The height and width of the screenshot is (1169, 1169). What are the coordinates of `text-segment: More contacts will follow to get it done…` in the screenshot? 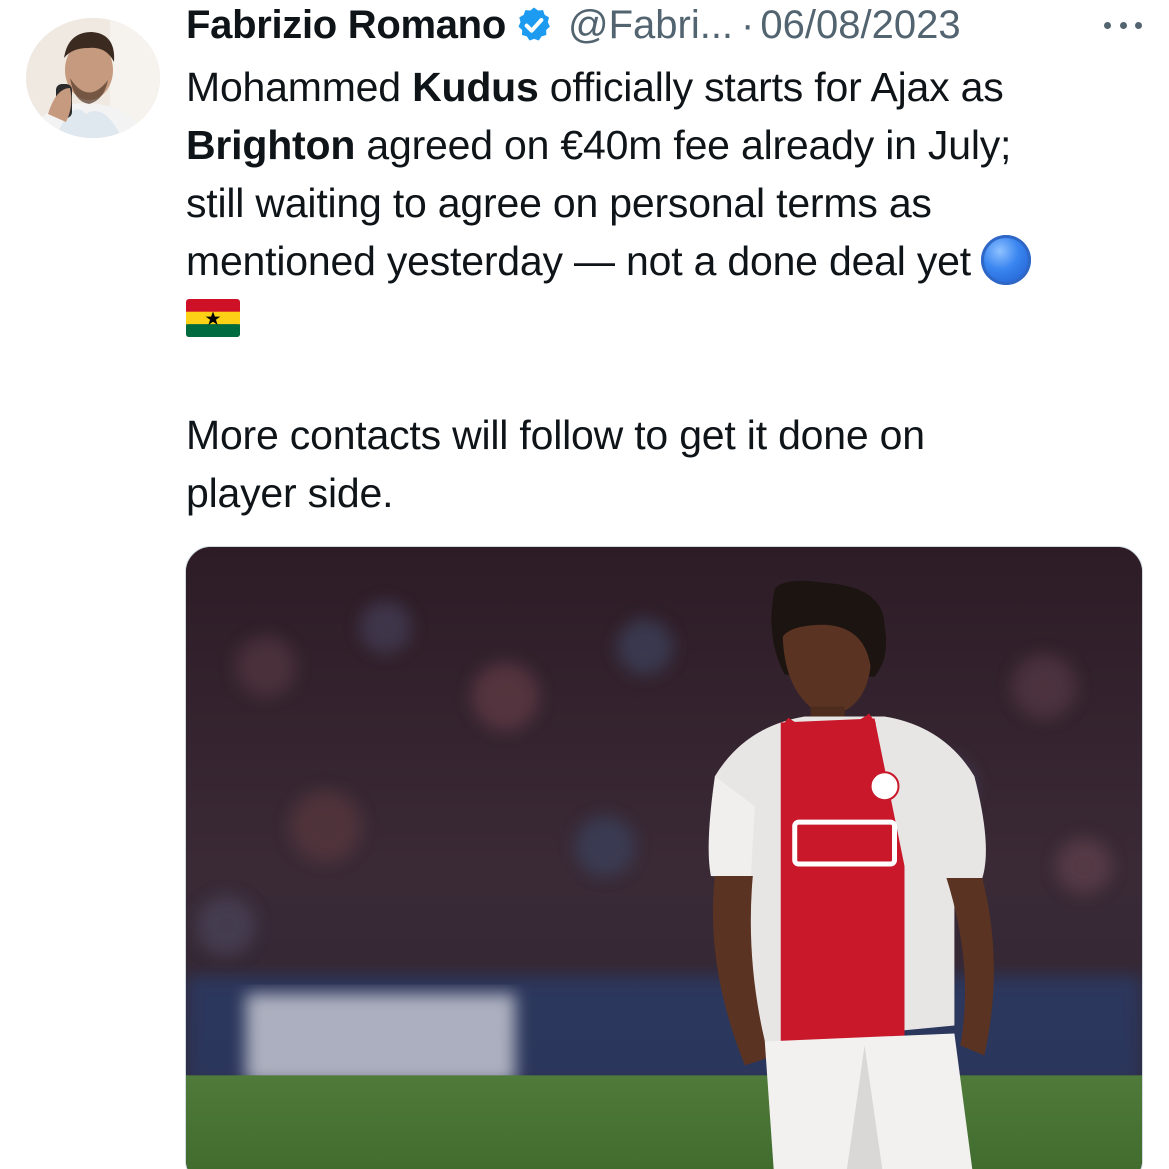 It's located at (555, 435).